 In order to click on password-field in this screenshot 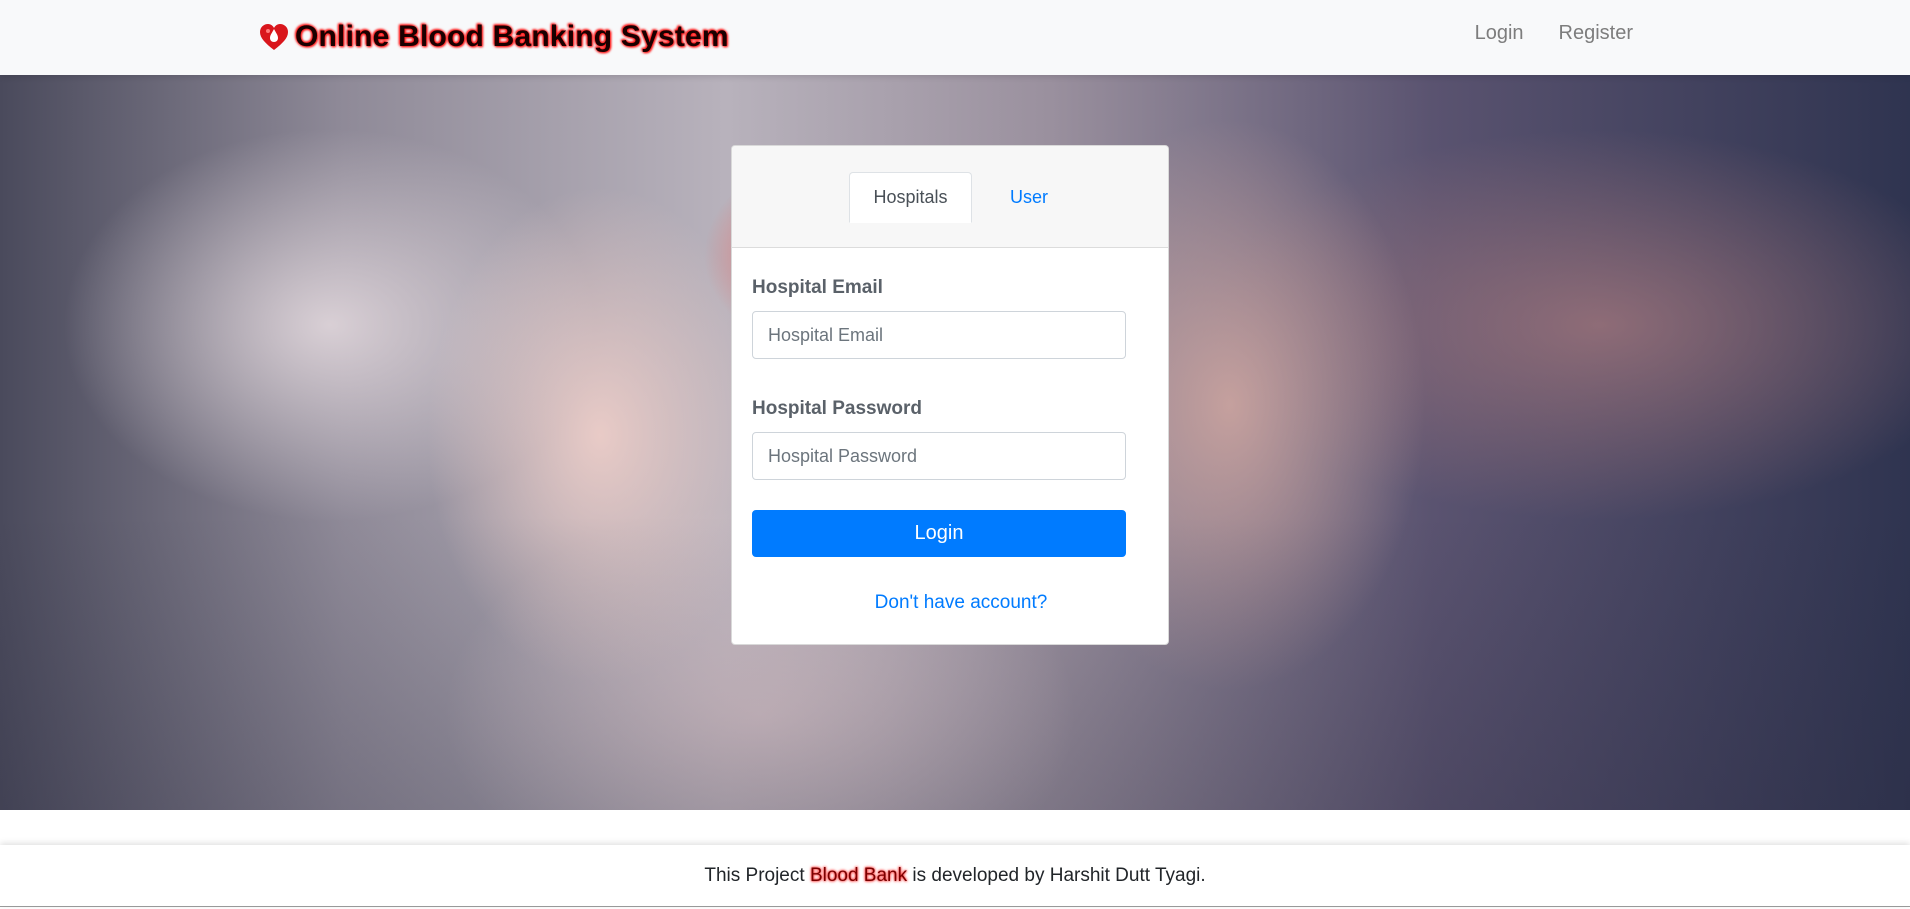, I will do `click(939, 456)`.